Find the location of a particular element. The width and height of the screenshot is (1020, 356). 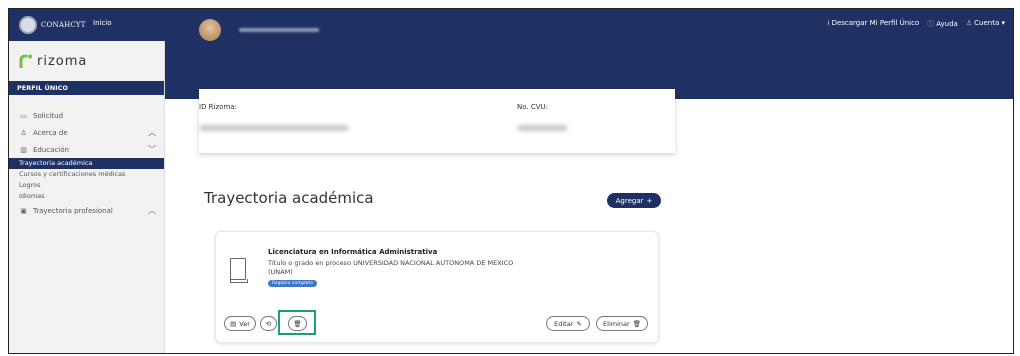

sidebar-item-logros: Logros is located at coordinates (86, 185).